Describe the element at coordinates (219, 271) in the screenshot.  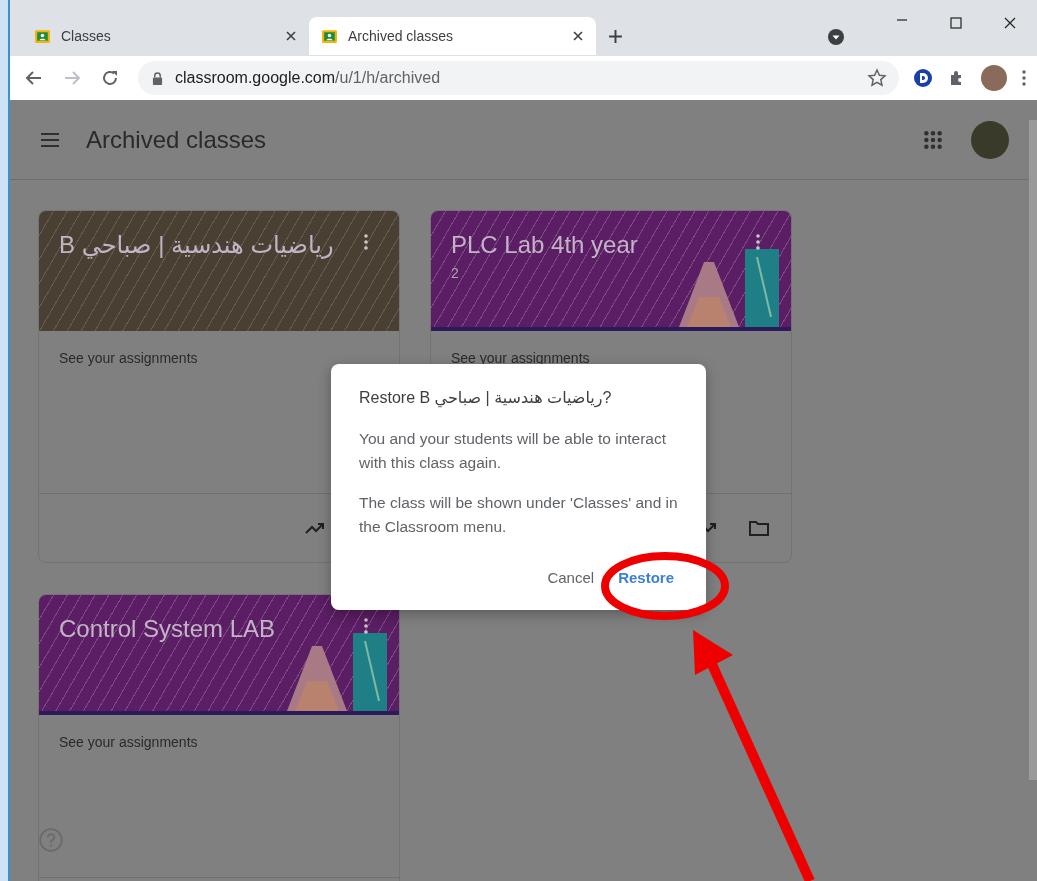
I see `photo-placeholder: رياضيات هندسية | صباحي B` at that location.